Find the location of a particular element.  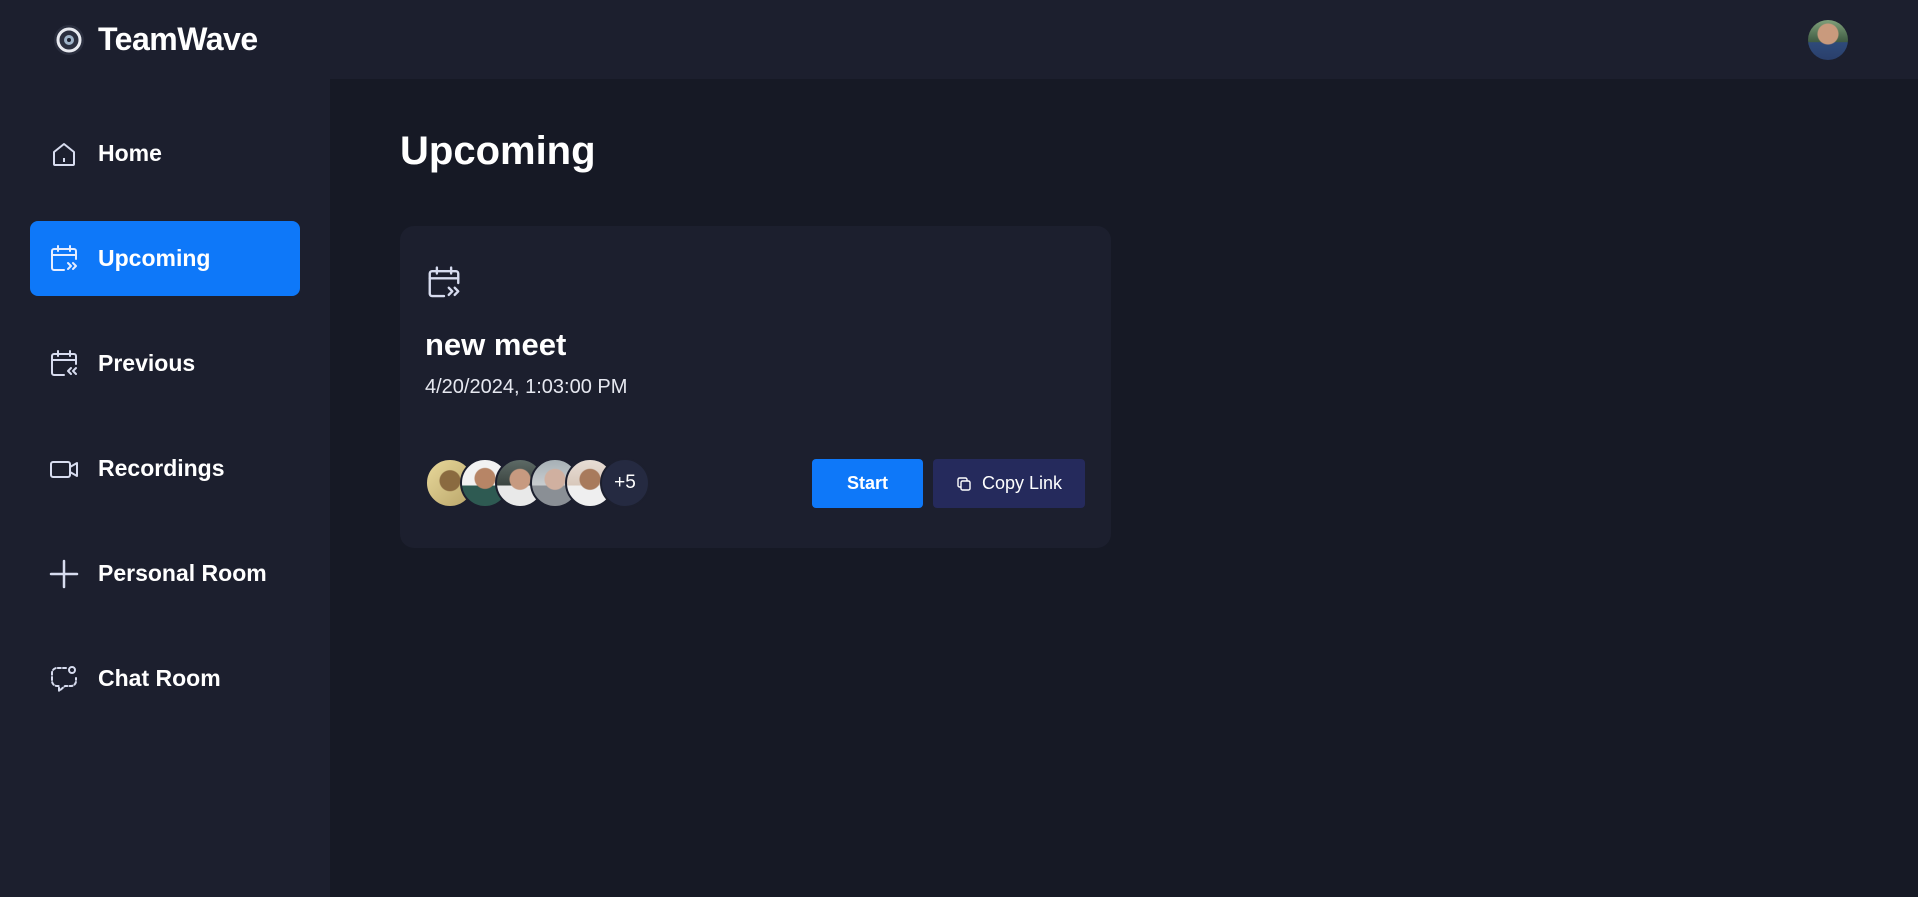

calendar-previous-icon is located at coordinates (64, 364).